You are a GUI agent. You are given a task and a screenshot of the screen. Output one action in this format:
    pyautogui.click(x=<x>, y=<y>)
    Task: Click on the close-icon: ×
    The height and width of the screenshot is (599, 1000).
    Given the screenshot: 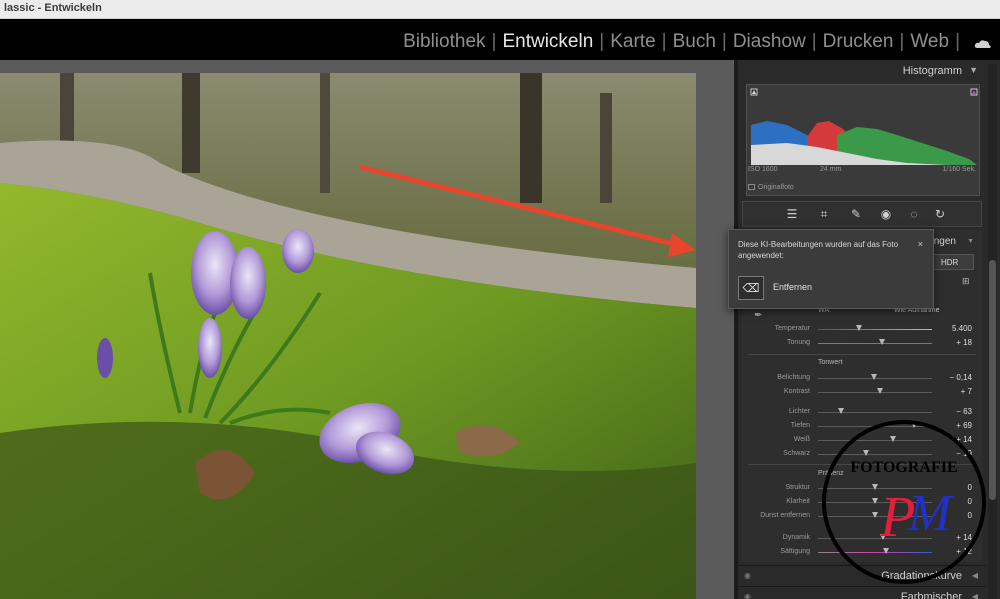 What is the action you would take?
    pyautogui.click(x=920, y=244)
    